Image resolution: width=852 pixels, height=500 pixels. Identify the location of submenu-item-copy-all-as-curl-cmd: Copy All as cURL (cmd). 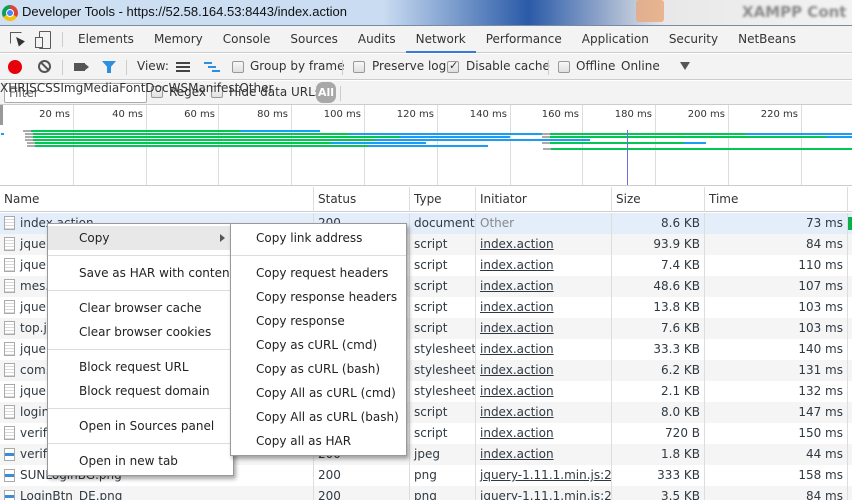
(318, 393).